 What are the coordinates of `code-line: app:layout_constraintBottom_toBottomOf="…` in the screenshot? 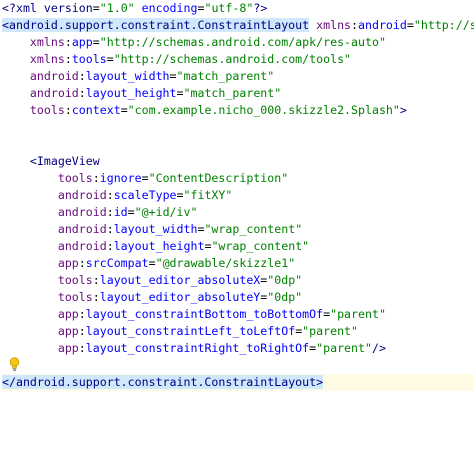 It's located at (238, 314).